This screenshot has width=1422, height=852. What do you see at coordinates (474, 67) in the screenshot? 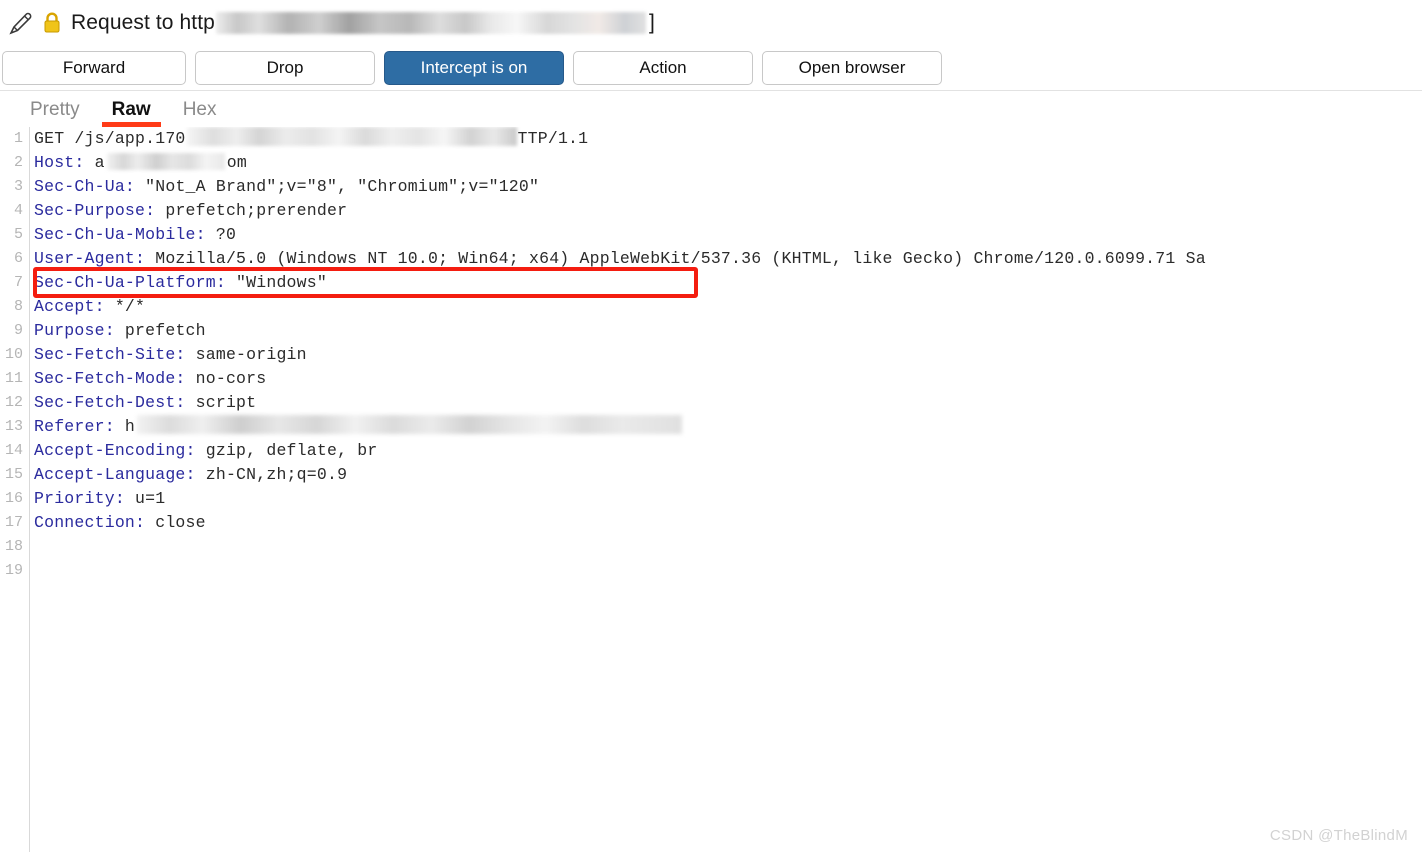
I see `intercept-toggle-button: Intercept is on` at bounding box center [474, 67].